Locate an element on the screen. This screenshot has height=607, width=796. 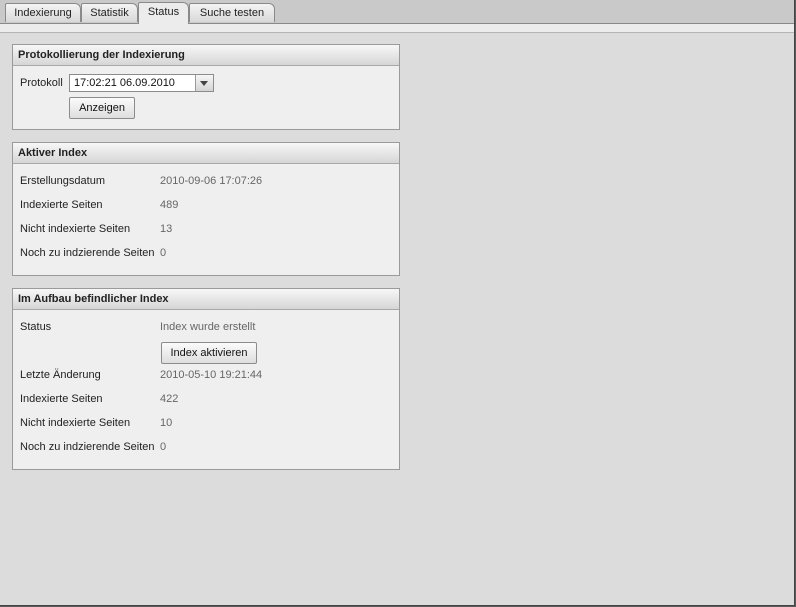
tab-statistik: Statistik is located at coordinates (109, 12).